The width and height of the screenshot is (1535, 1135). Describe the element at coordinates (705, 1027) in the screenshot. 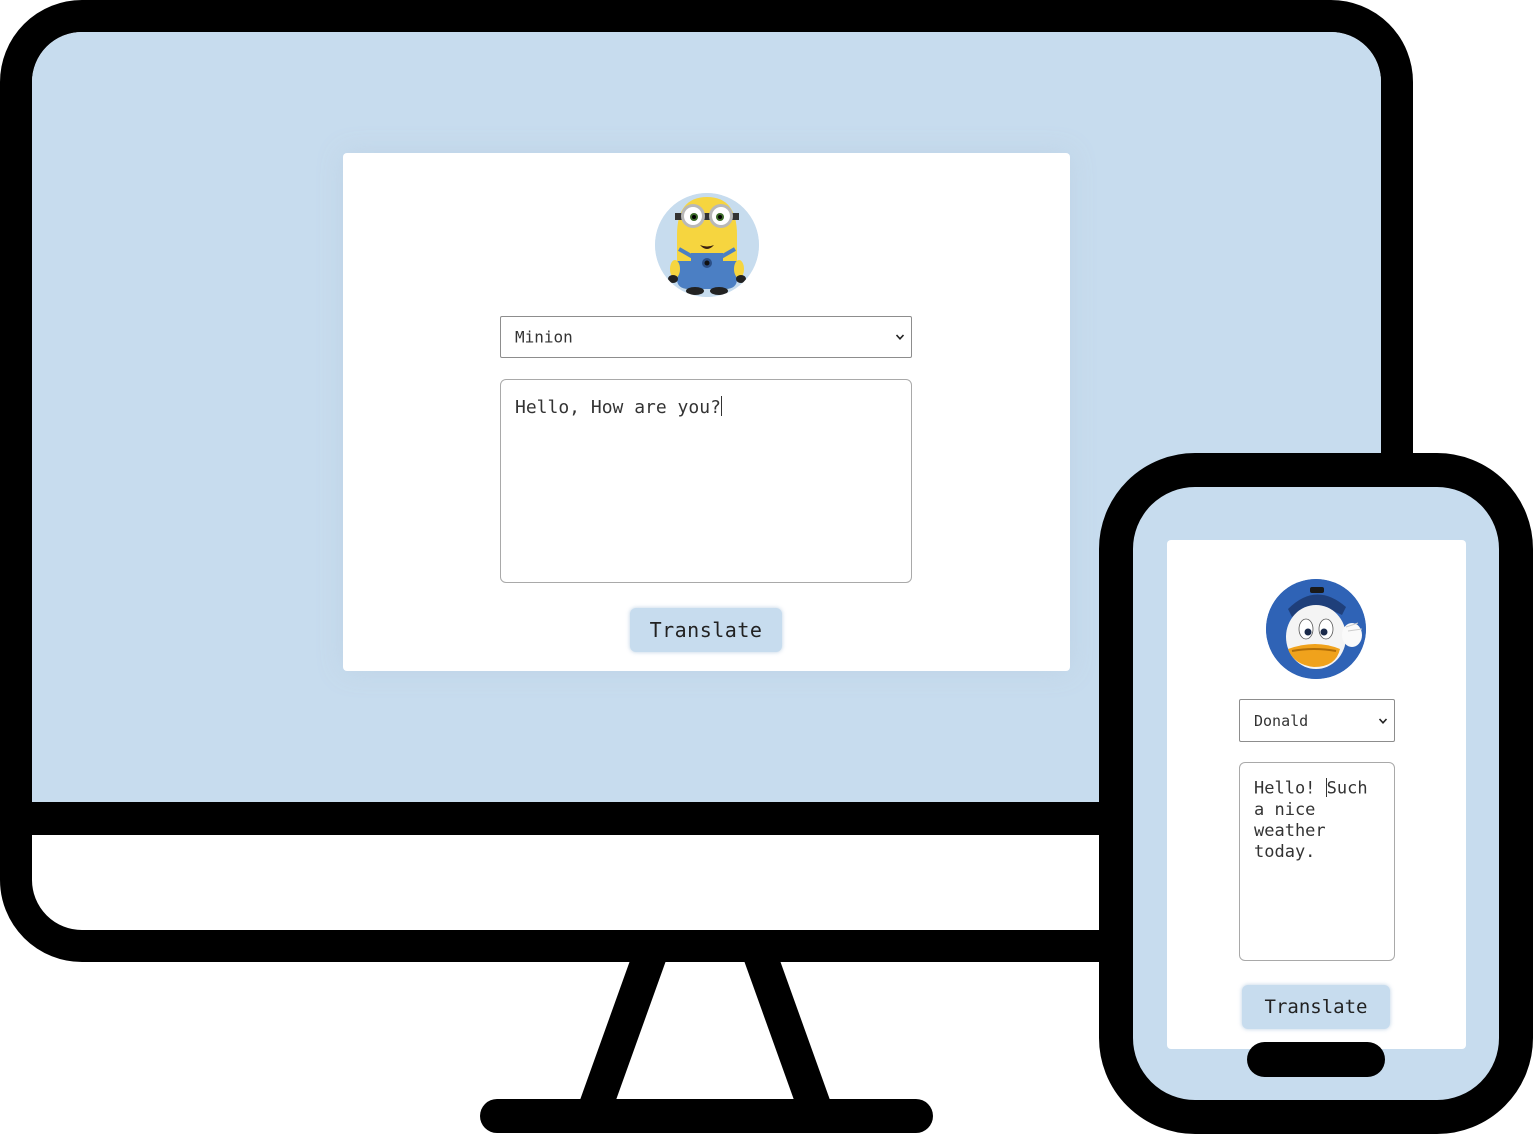

I see `monitor-stand-neck` at that location.